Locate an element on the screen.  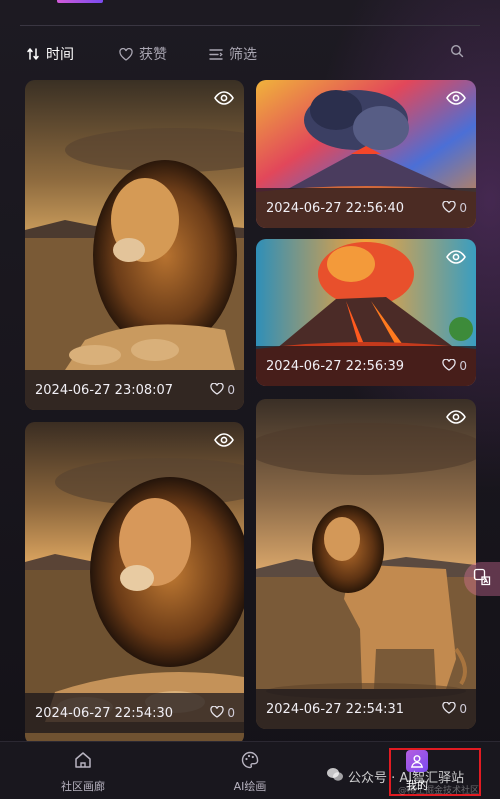
translate-icon is located at coordinates (482, 579).